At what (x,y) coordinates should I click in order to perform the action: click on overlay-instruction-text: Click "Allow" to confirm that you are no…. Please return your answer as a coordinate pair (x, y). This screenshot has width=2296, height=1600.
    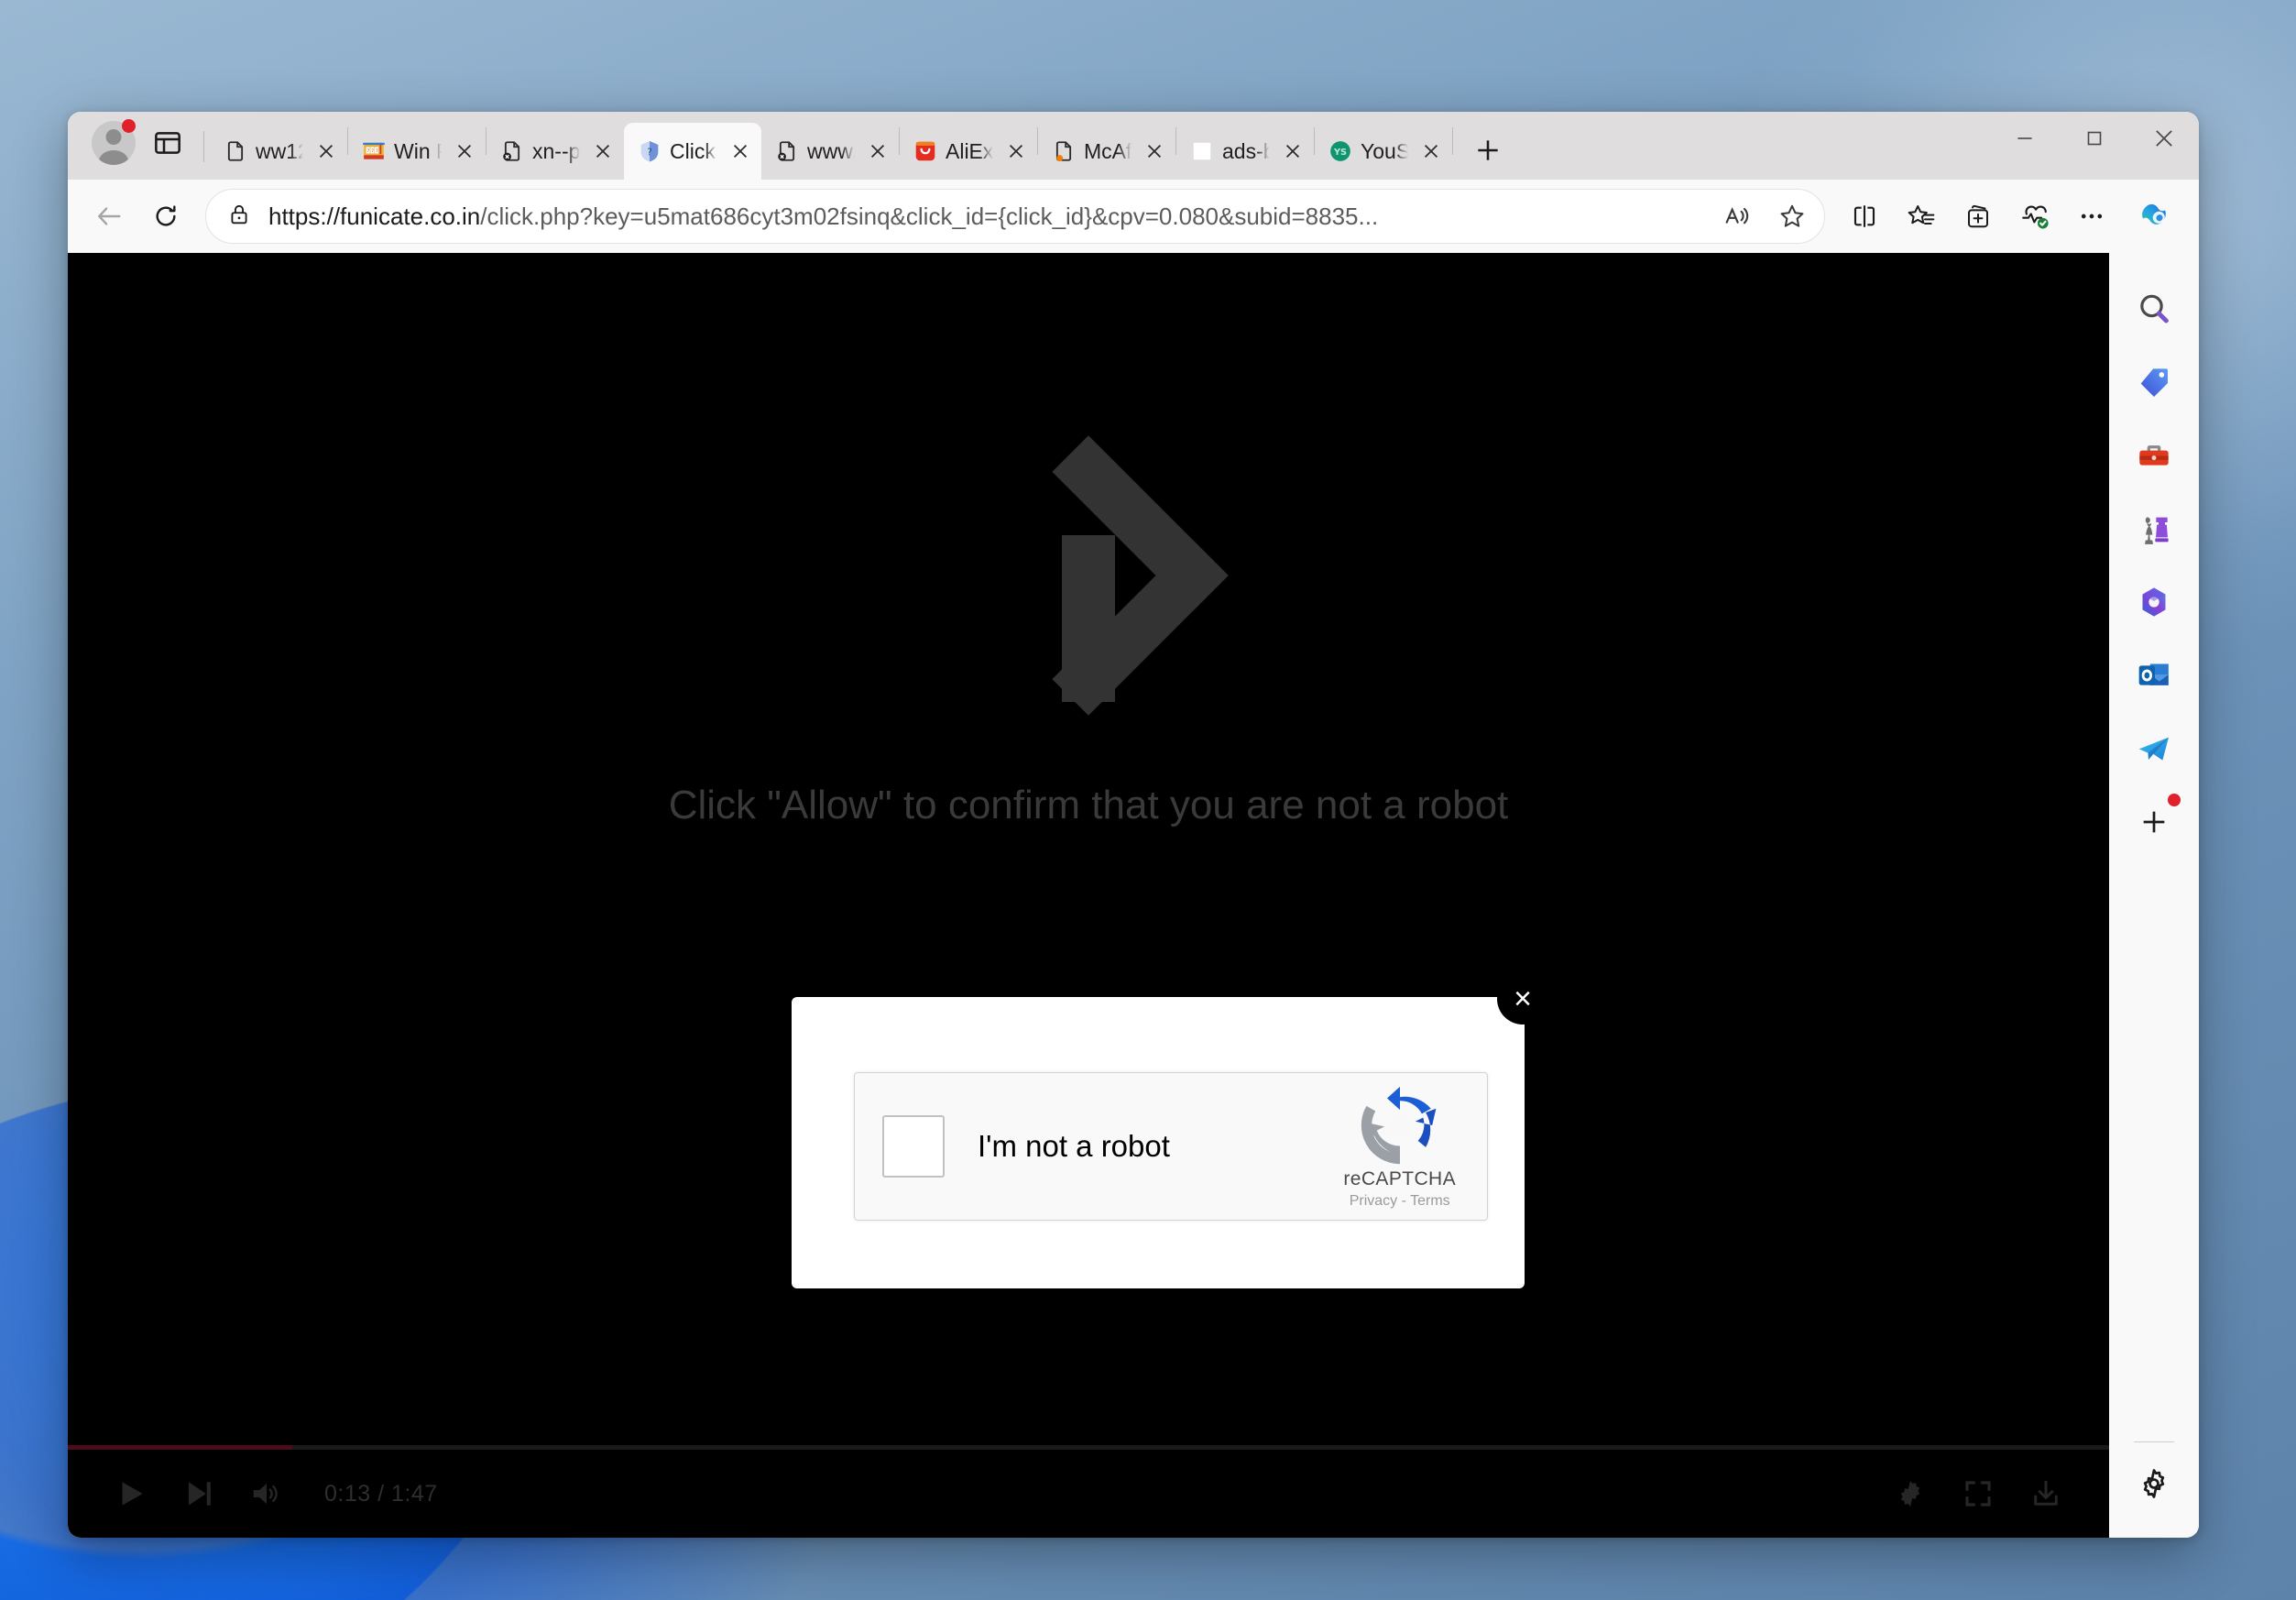
    Looking at the image, I should click on (1088, 805).